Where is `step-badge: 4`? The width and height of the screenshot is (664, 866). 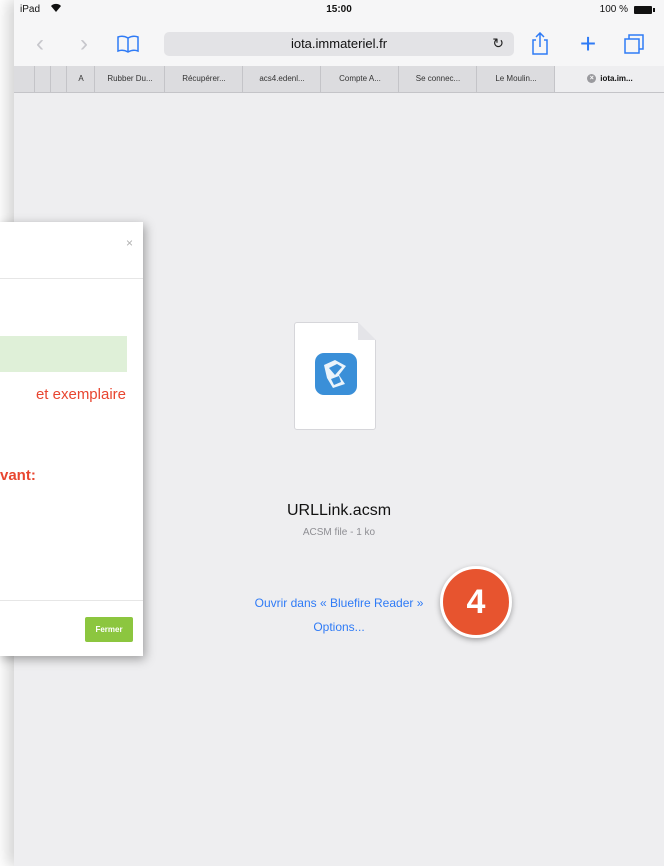
step-badge: 4 is located at coordinates (476, 602).